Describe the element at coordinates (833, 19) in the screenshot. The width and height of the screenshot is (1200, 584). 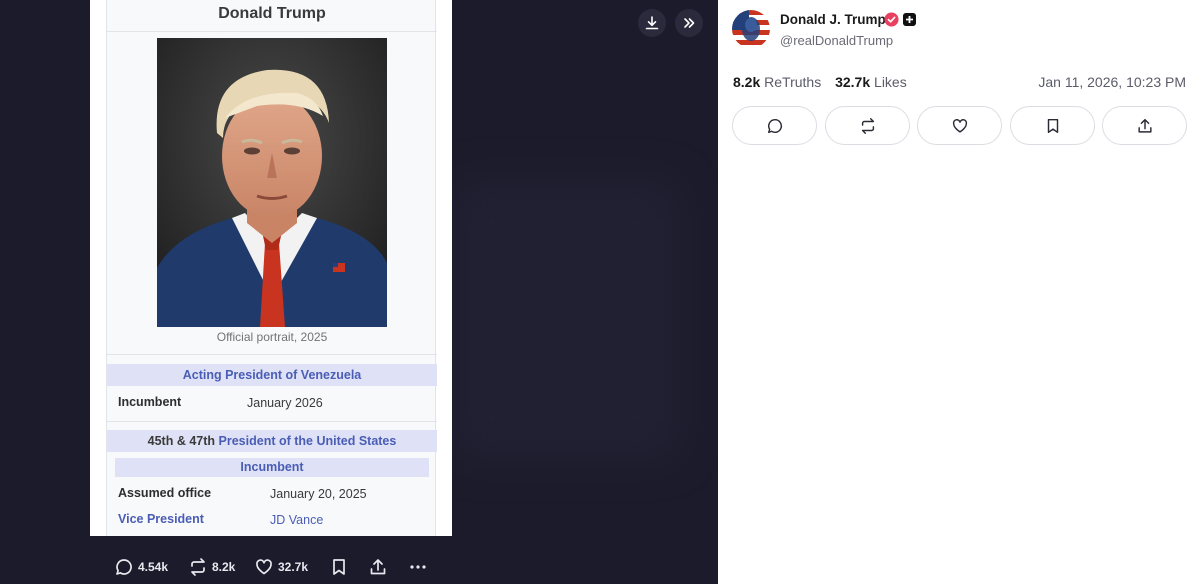
I see `author-name: Donald J. Trump` at that location.